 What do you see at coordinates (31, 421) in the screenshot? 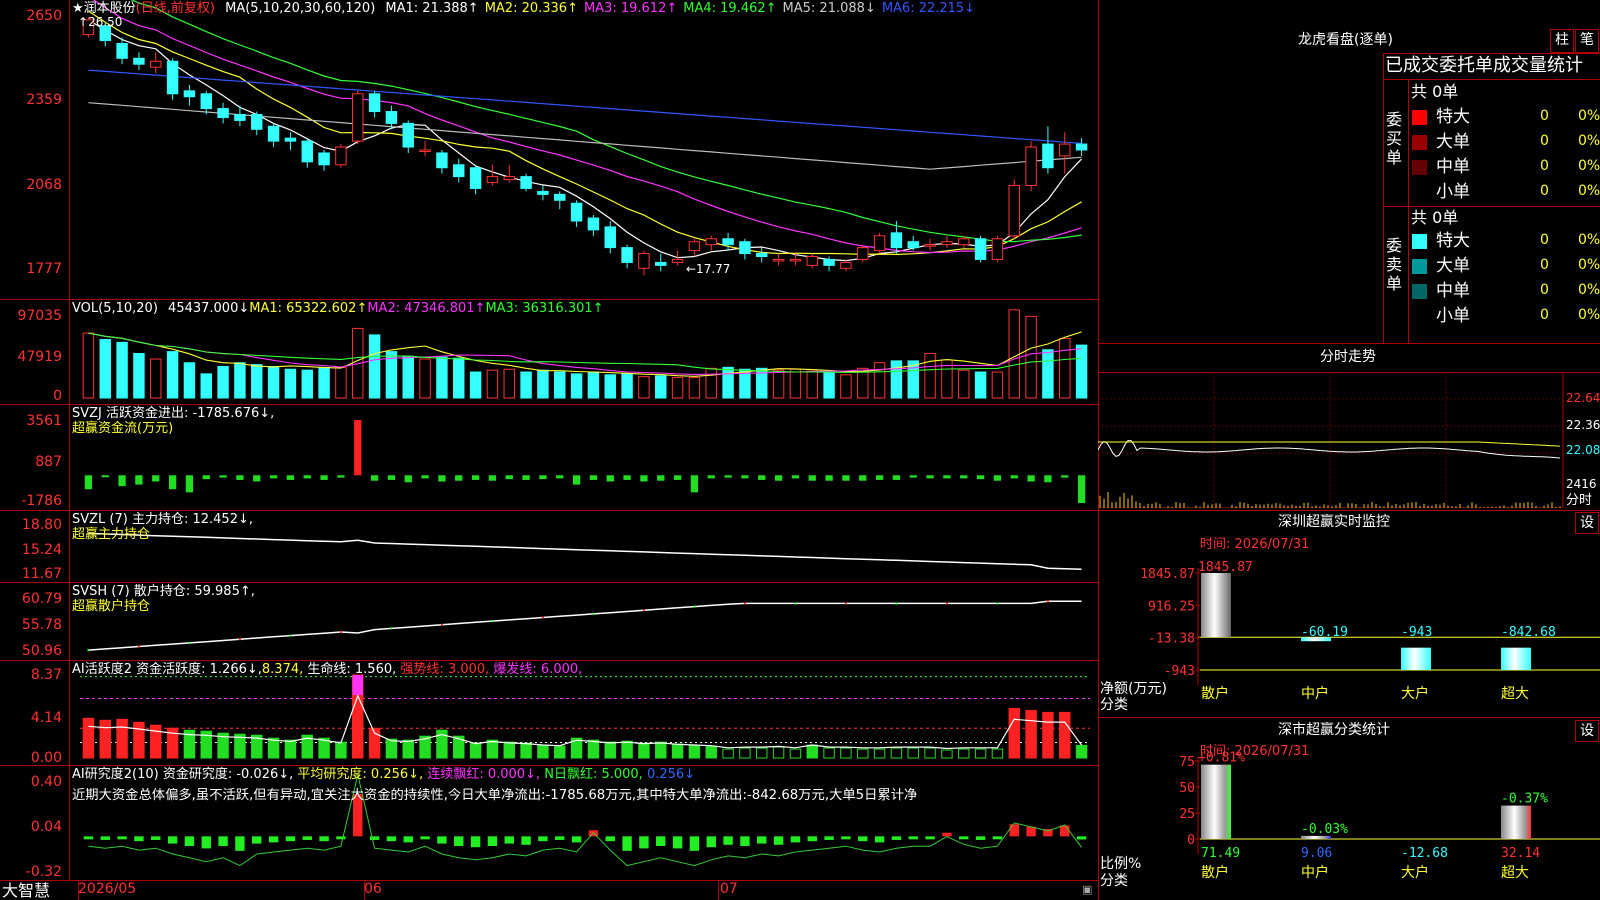
I see `svzj-axis-label: 3561` at bounding box center [31, 421].